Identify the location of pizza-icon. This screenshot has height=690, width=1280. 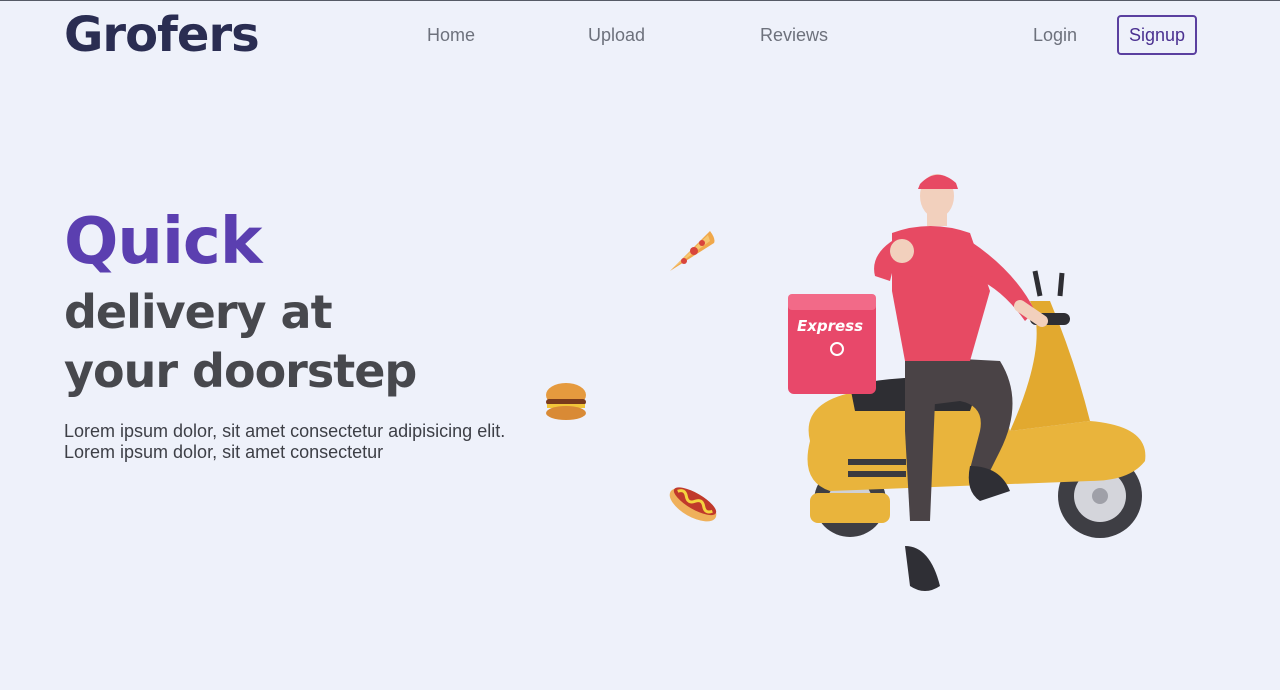
(692, 251).